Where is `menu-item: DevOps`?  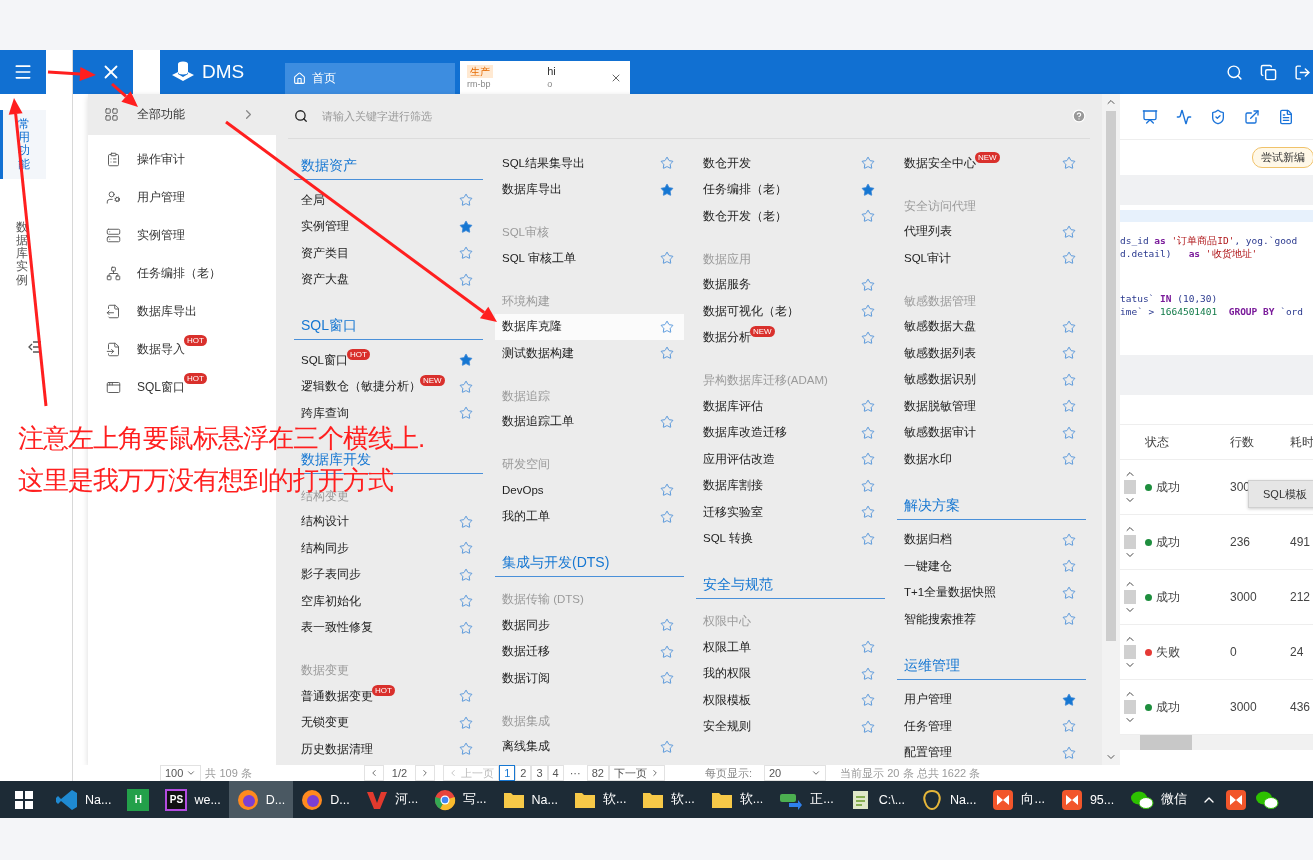 menu-item: DevOps is located at coordinates (589, 490).